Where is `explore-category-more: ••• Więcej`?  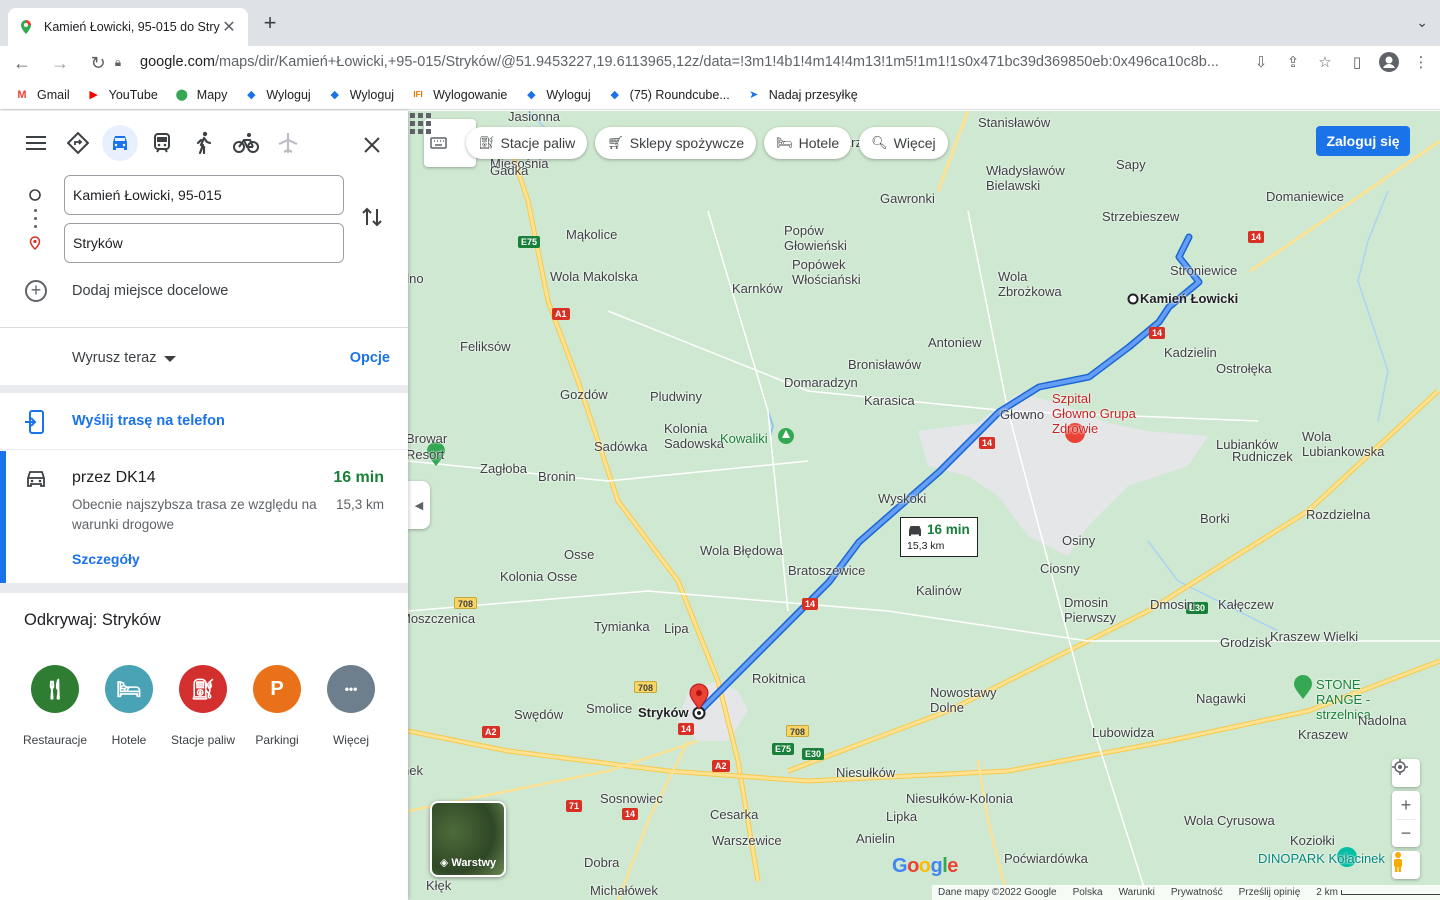 explore-category-more: ••• Więcej is located at coordinates (351, 706).